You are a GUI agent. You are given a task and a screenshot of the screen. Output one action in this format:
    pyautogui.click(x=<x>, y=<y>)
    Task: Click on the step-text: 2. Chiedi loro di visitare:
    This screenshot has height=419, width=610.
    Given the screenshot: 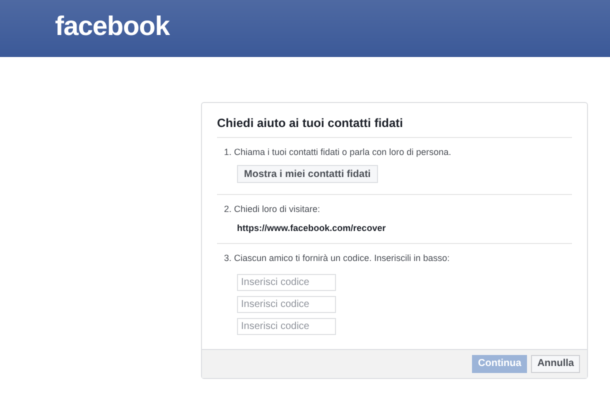 What is the action you would take?
    pyautogui.click(x=273, y=209)
    